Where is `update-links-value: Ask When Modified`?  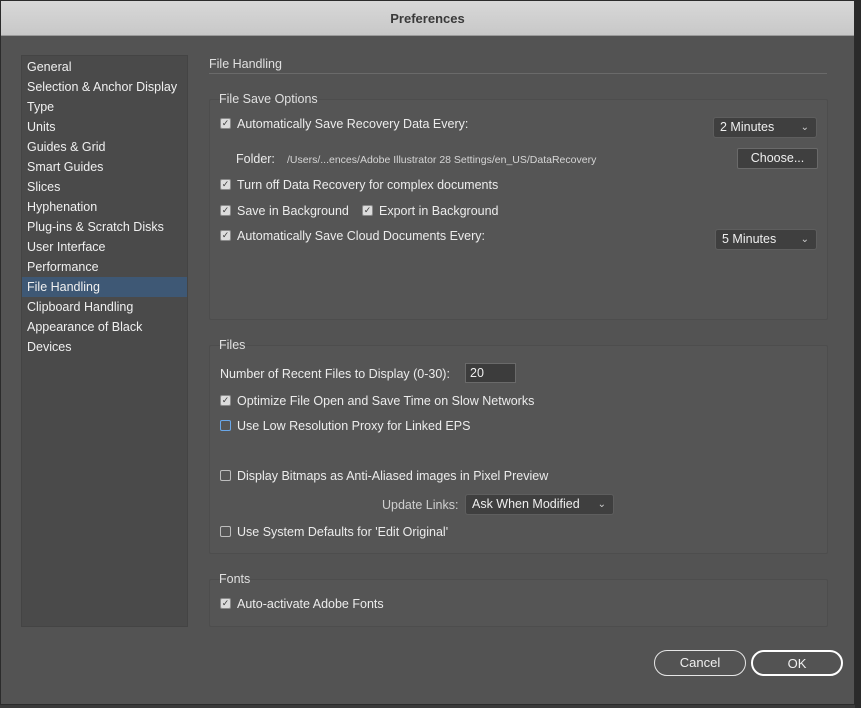
update-links-value: Ask When Modified is located at coordinates (526, 504).